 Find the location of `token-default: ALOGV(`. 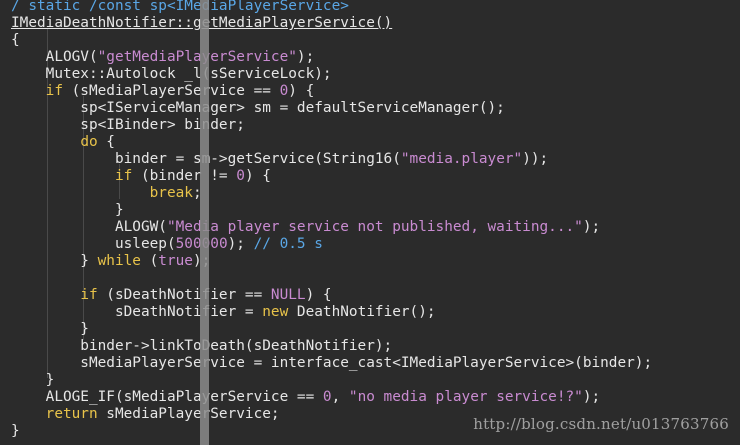

token-default: ALOGV( is located at coordinates (54, 57).